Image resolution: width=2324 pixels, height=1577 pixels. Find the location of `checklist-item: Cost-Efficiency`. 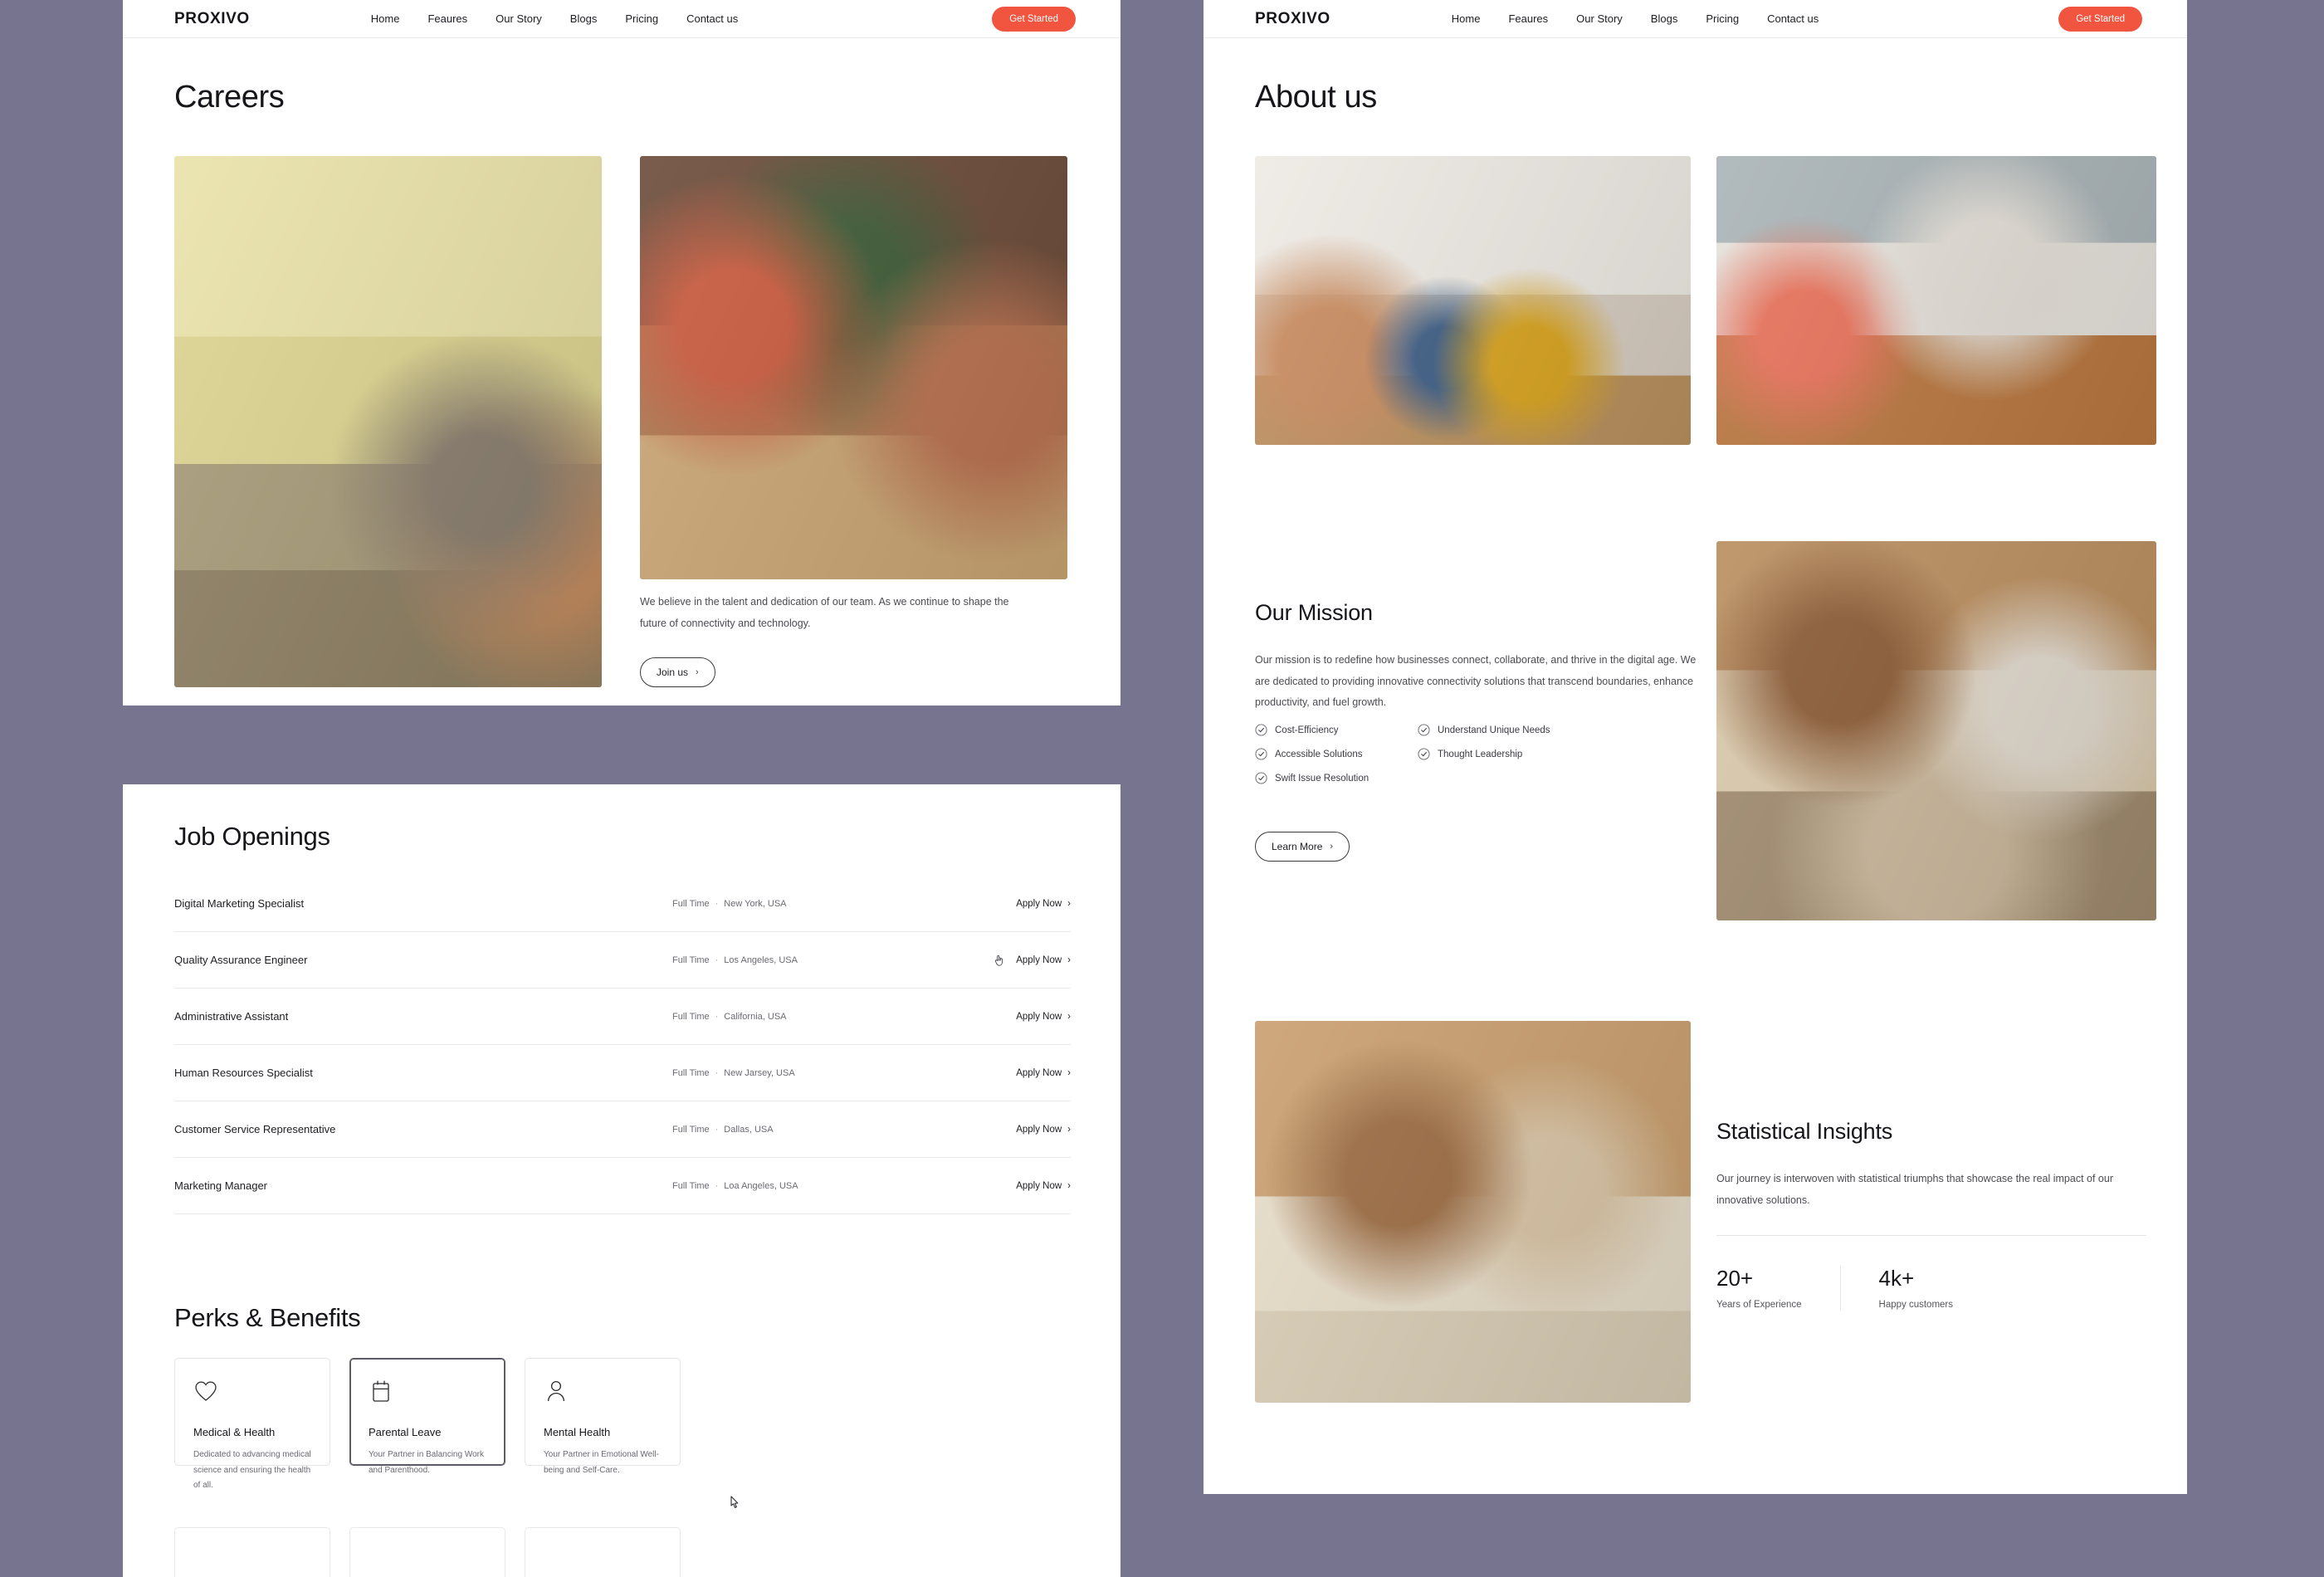

checklist-item: Cost-Efficiency is located at coordinates (1336, 730).